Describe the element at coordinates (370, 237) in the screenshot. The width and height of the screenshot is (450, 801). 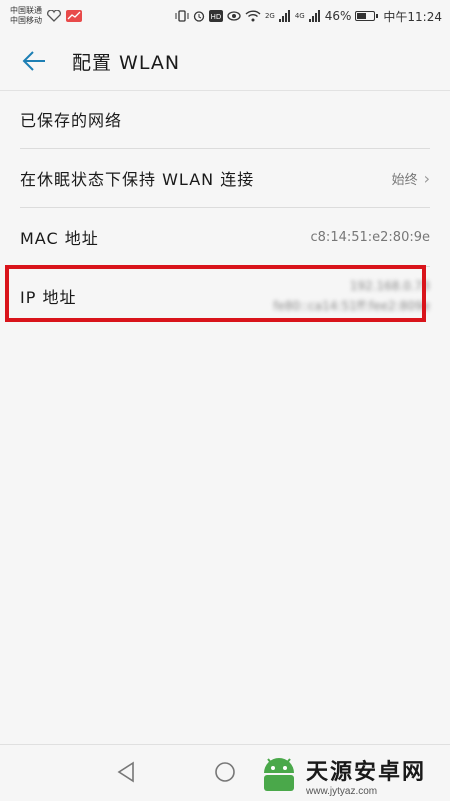
I see `mac-address-value: c8:14:51:e2:80:9e` at that location.